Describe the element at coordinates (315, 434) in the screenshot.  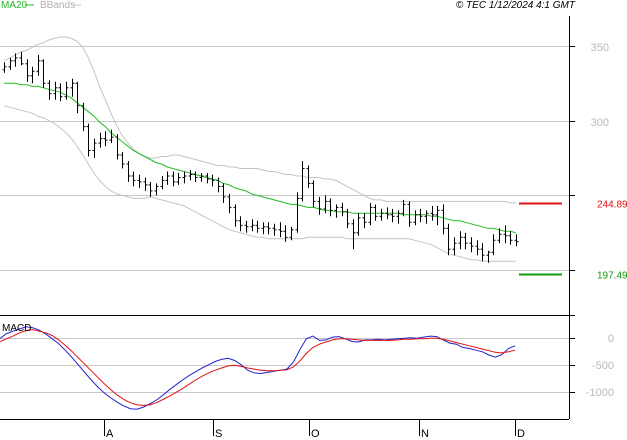
I see `month-tick-label: O` at that location.